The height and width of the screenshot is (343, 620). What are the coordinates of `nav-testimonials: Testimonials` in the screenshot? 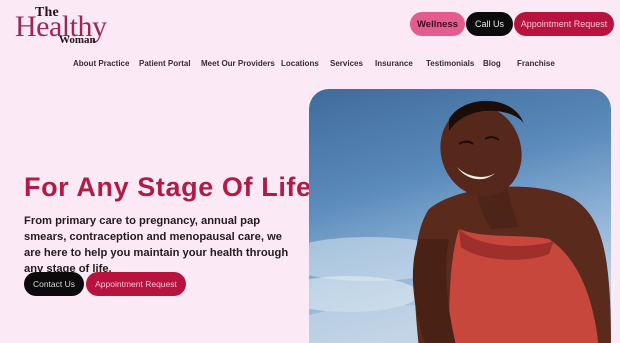 It's located at (450, 63).